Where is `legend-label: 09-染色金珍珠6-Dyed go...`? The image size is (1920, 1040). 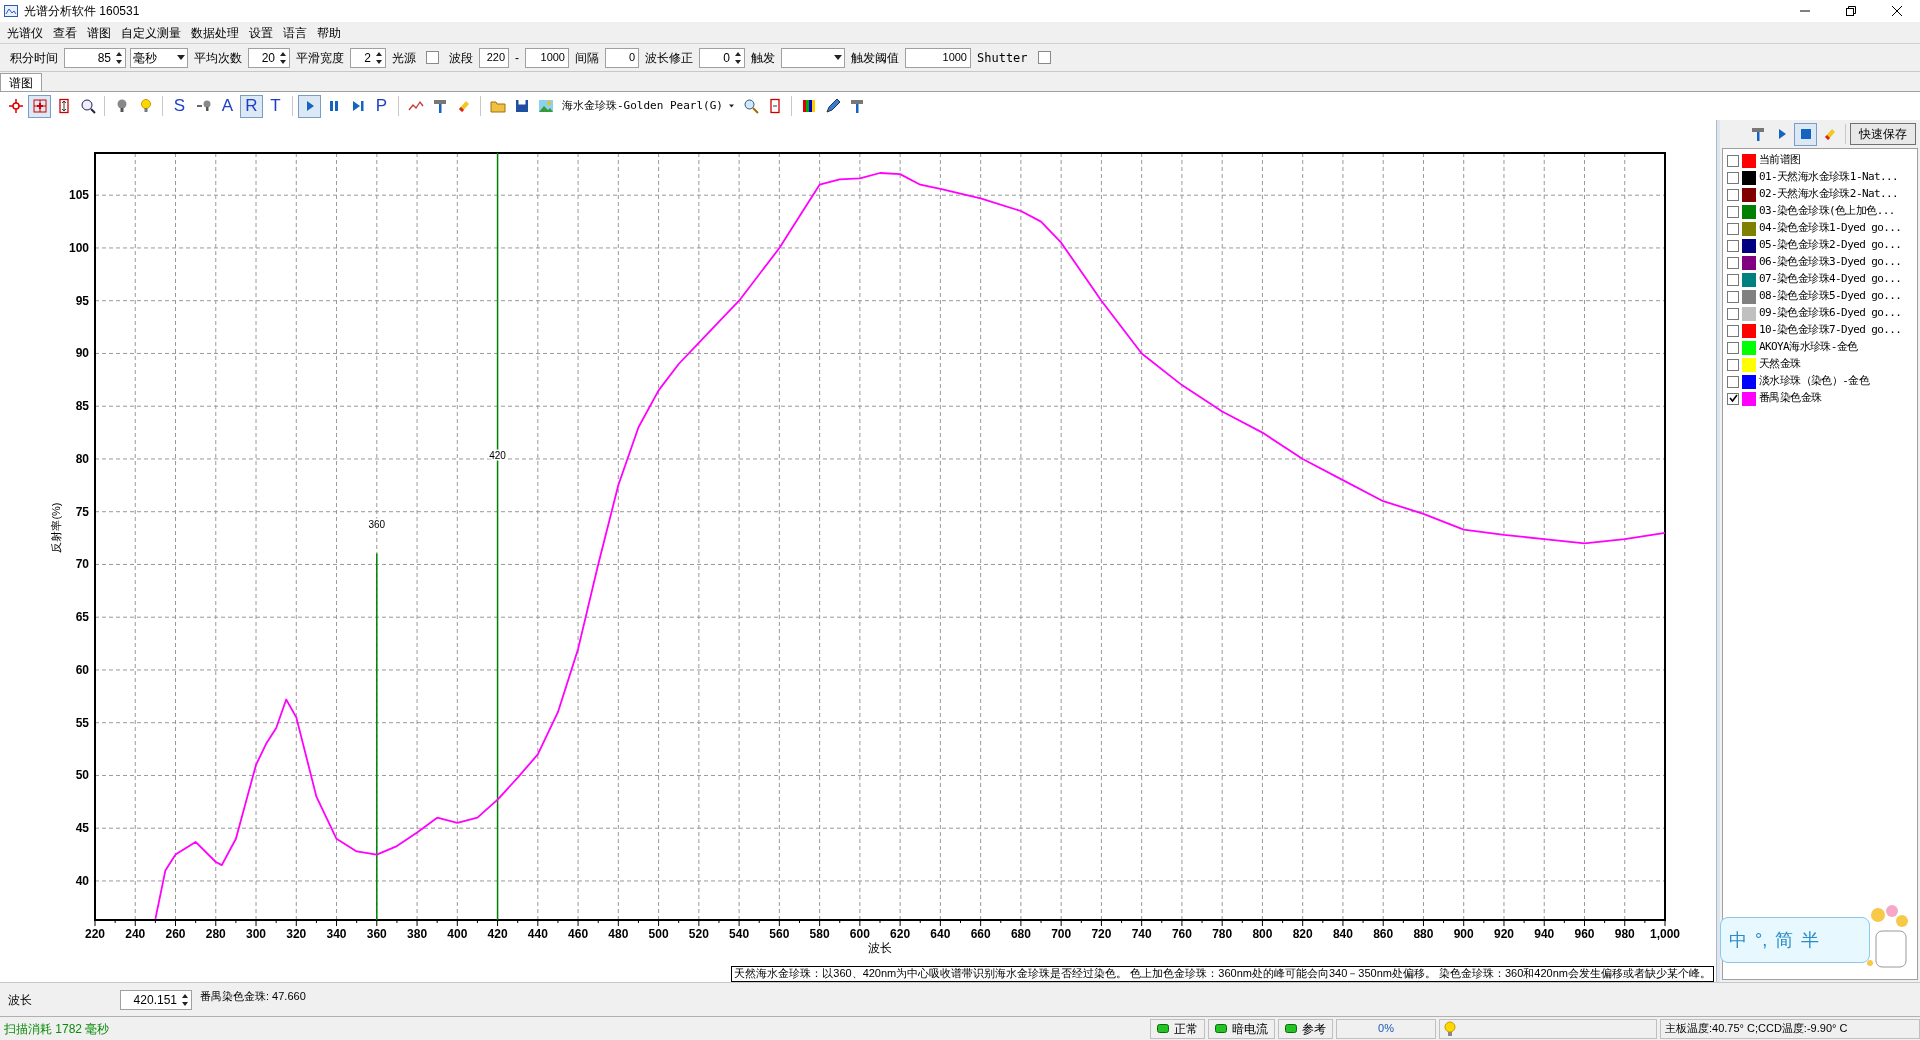 legend-label: 09-染色金珍珠6-Dyed go... is located at coordinates (1830, 313).